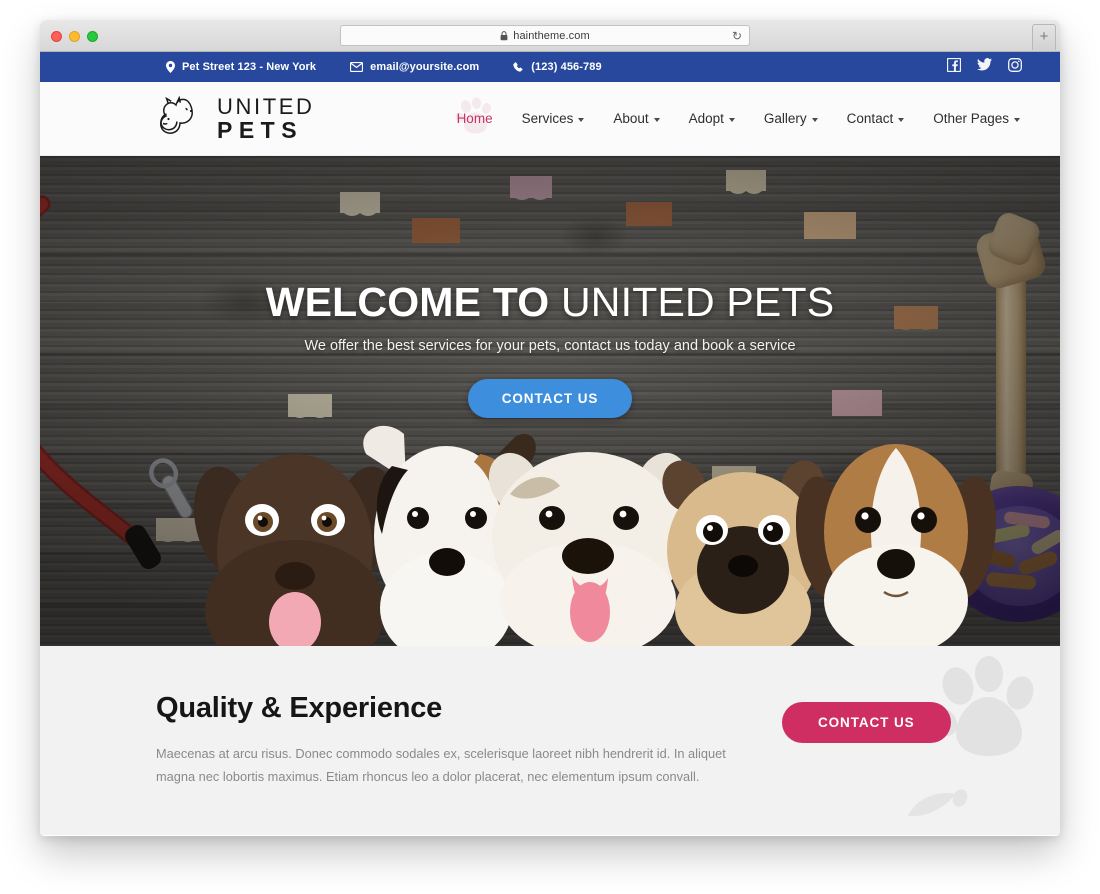  What do you see at coordinates (896, 545) in the screenshot?
I see `dog-beagle` at bounding box center [896, 545].